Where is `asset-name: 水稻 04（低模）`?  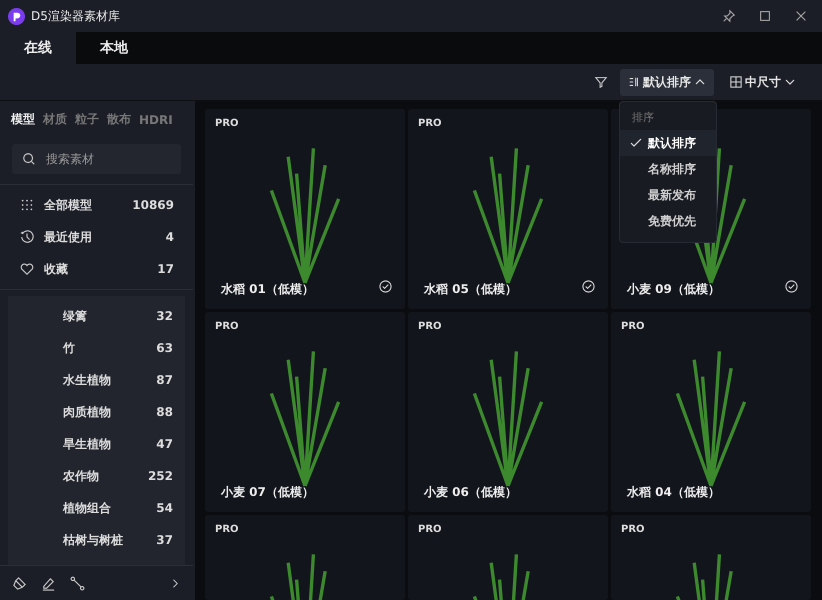
asset-name: 水稻 04（低模） is located at coordinates (673, 492).